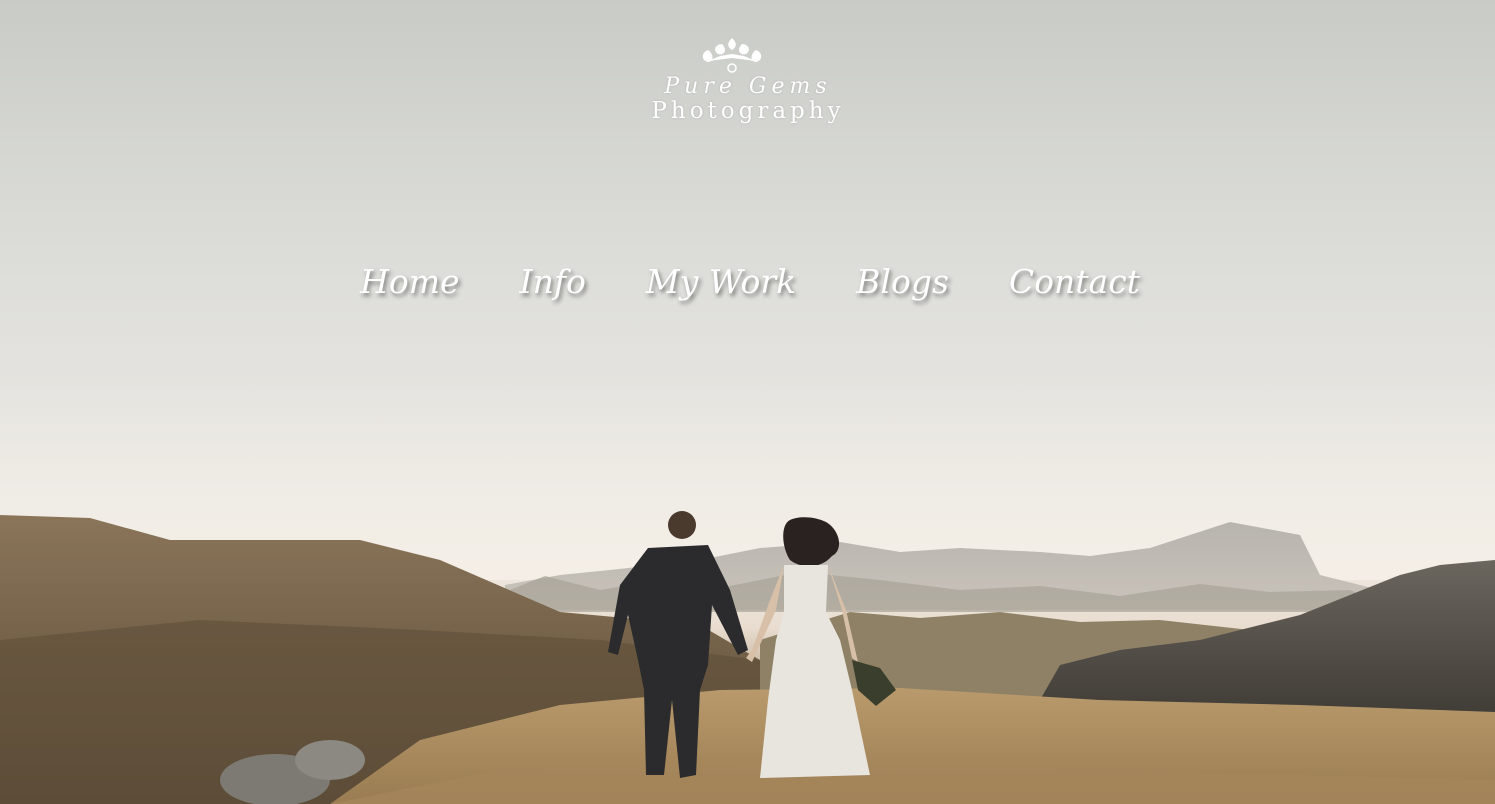  I want to click on logo-brand-name: Photography, so click(748, 111).